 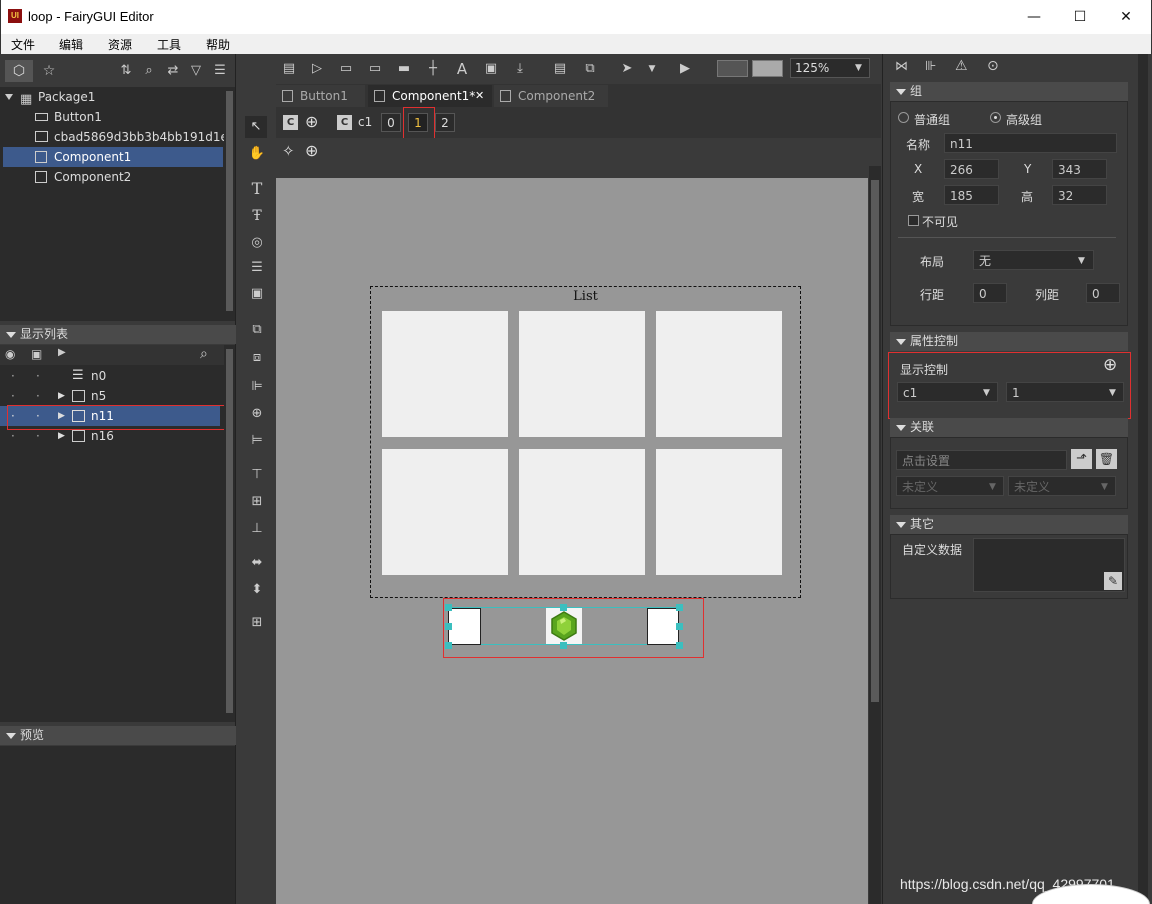 What do you see at coordinates (652, 69) in the screenshot?
I see `publish-dropdown-icon: ▼` at bounding box center [652, 69].